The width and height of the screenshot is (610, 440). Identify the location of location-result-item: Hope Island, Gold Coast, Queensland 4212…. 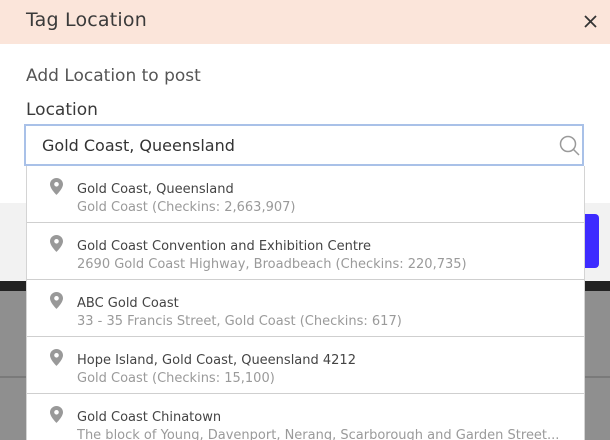
(305, 365).